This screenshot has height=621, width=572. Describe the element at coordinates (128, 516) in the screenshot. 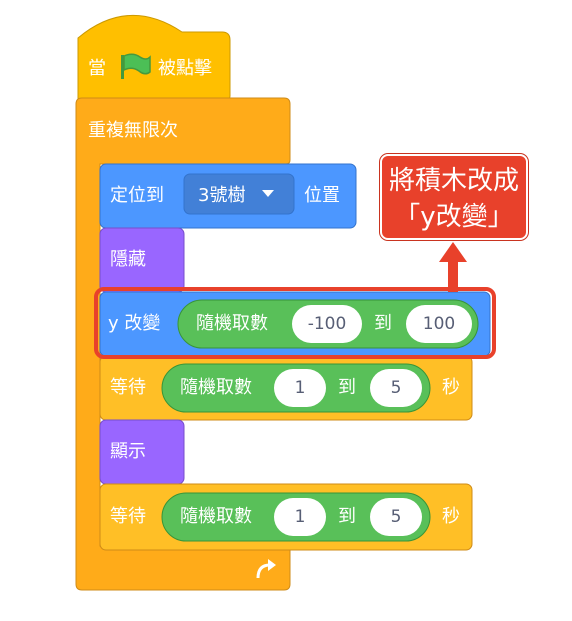

I see `wait-label-2: 等待` at that location.